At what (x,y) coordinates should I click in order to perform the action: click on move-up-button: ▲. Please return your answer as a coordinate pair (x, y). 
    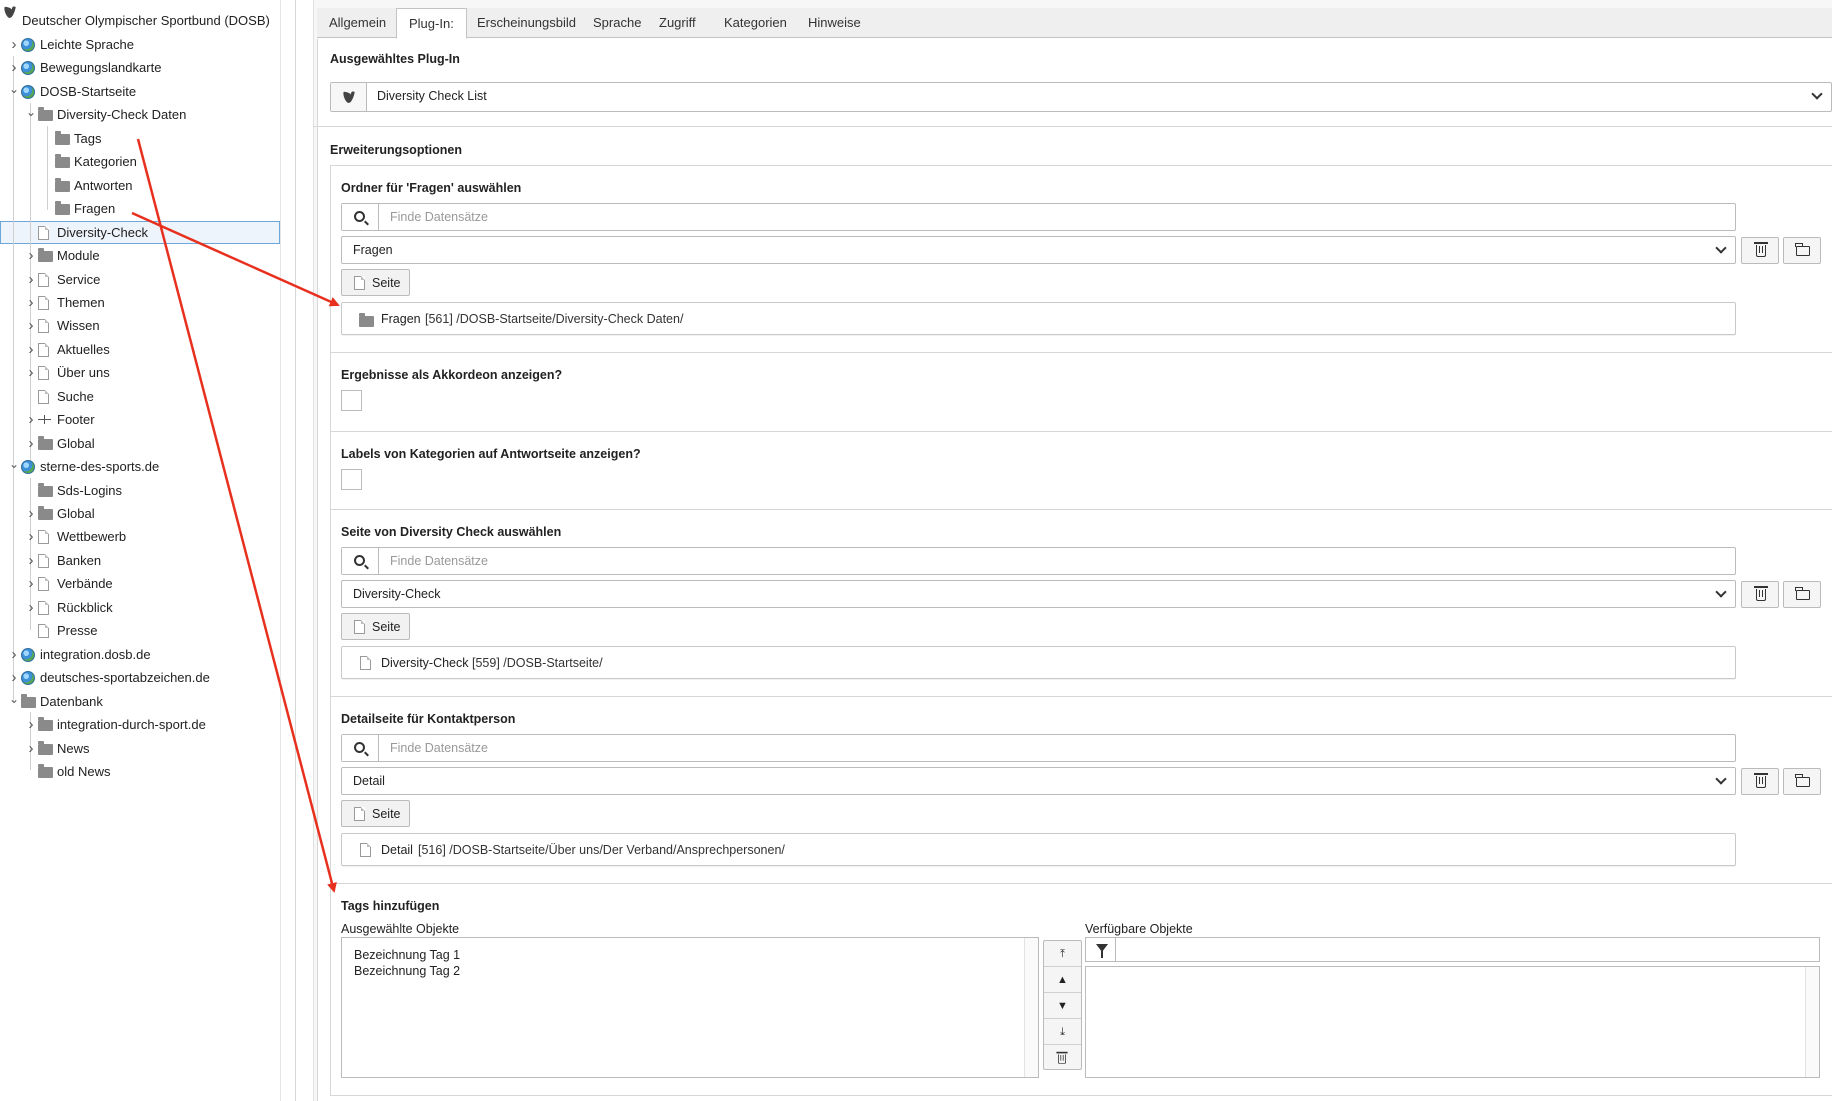
    Looking at the image, I should click on (1062, 980).